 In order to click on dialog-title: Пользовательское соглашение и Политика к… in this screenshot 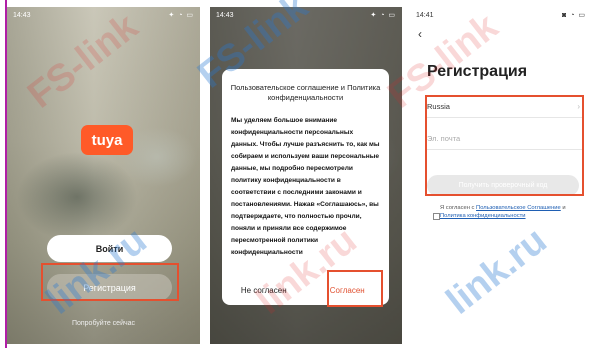, I will do `click(305, 92)`.